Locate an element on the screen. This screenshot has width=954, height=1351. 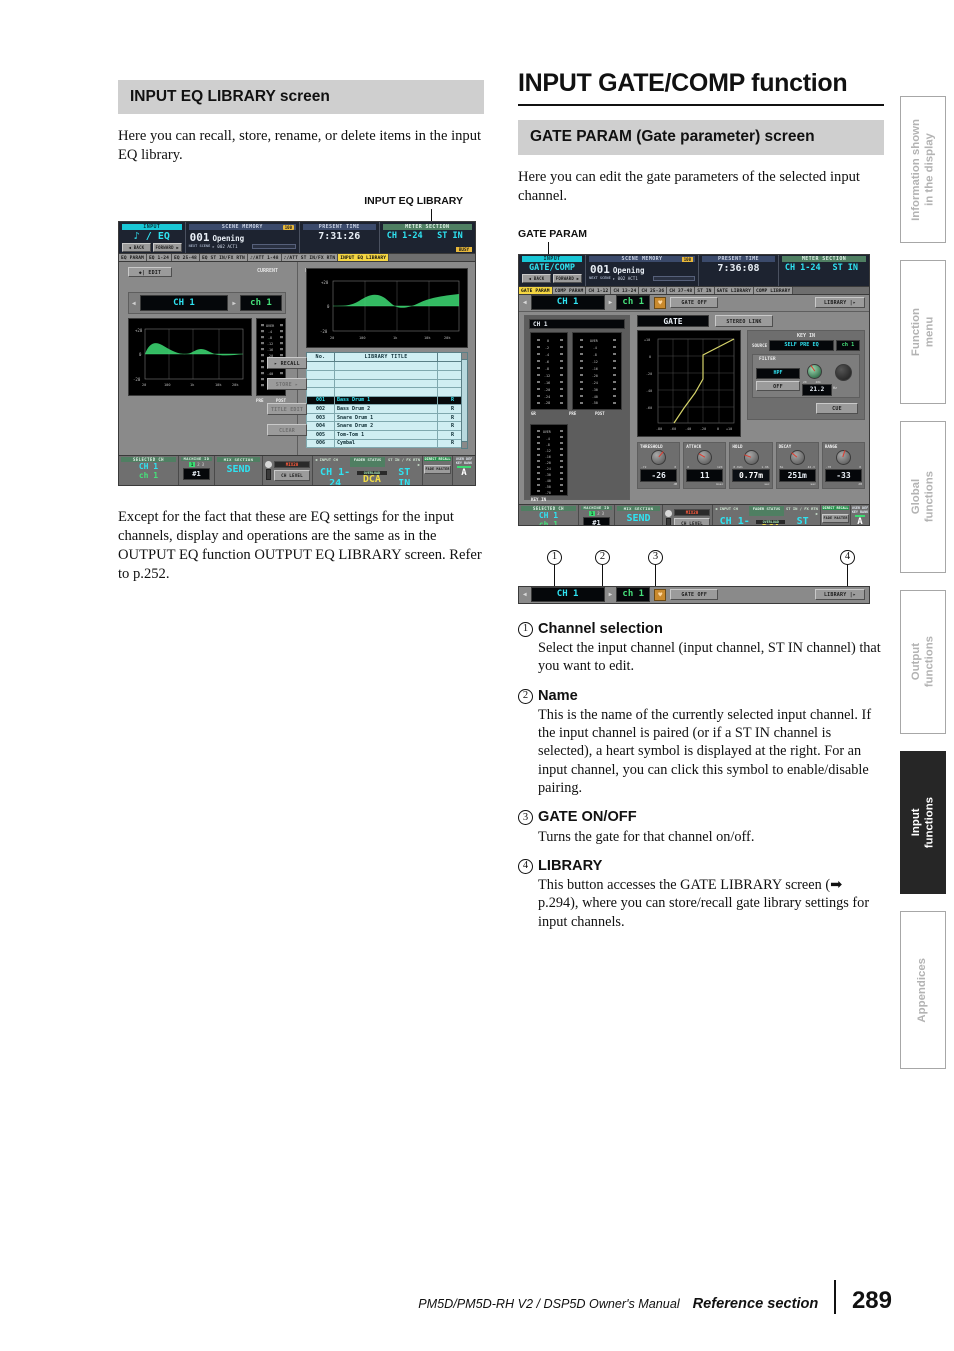
eq-current-graph: +20 0 -20 20 100 1k 10k 20k is located at coordinates (190, 357).